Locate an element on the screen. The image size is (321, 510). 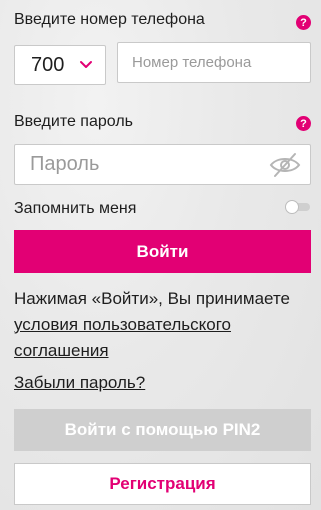
login-button: Войти is located at coordinates (162, 251).